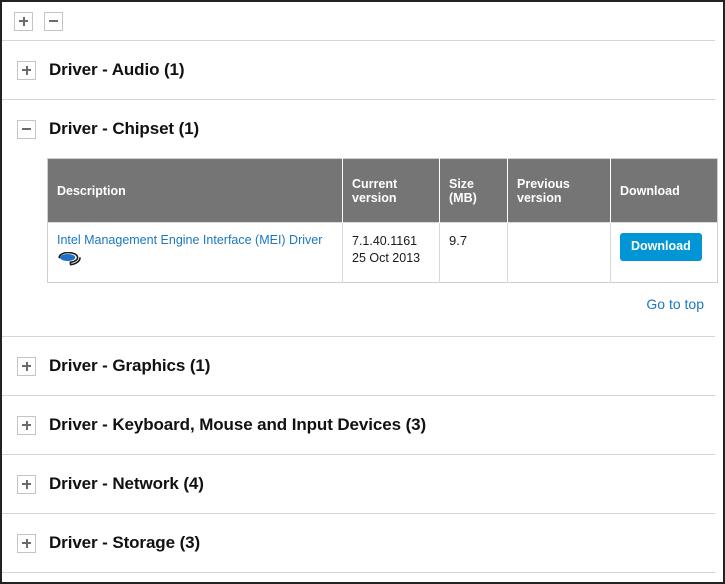 The image size is (725, 584). What do you see at coordinates (473, 190) in the screenshot?
I see `column-header-size: Size (MB)` at bounding box center [473, 190].